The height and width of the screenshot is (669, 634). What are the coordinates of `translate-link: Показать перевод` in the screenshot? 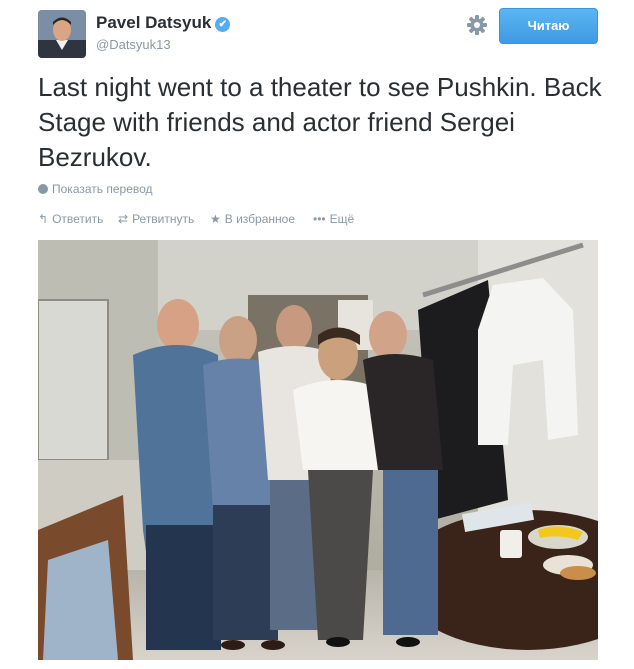 It's located at (95, 189).